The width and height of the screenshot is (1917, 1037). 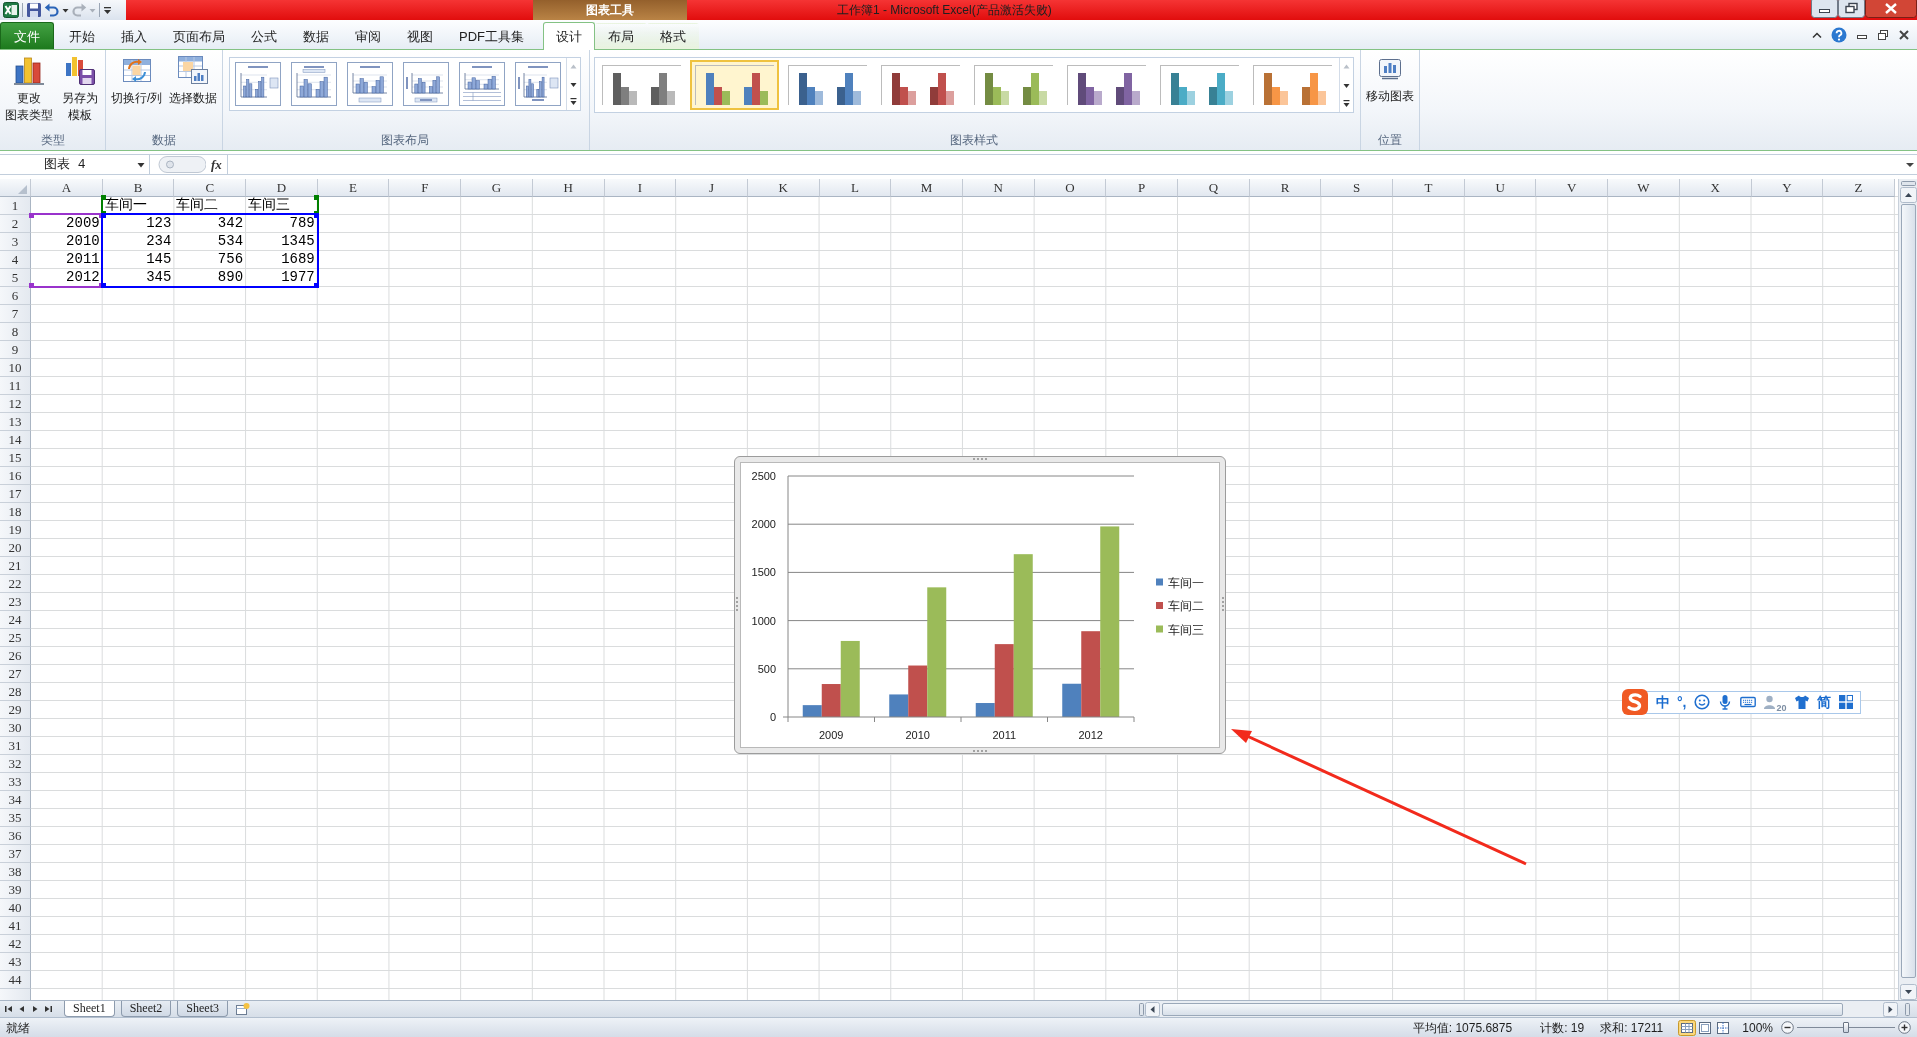 I want to click on ribbon-tab: 文件, so click(x=27, y=35).